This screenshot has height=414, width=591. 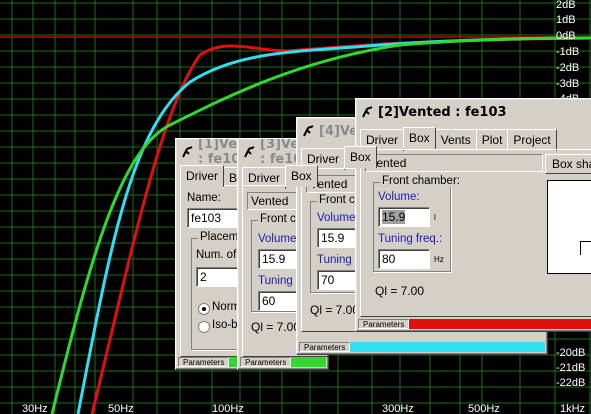 I want to click on db-label: 2dB, so click(x=566, y=5).